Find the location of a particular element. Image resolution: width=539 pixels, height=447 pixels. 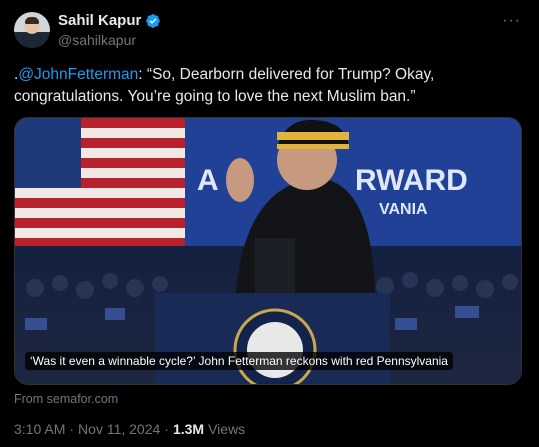

card-source: From semafor.com is located at coordinates (66, 399).